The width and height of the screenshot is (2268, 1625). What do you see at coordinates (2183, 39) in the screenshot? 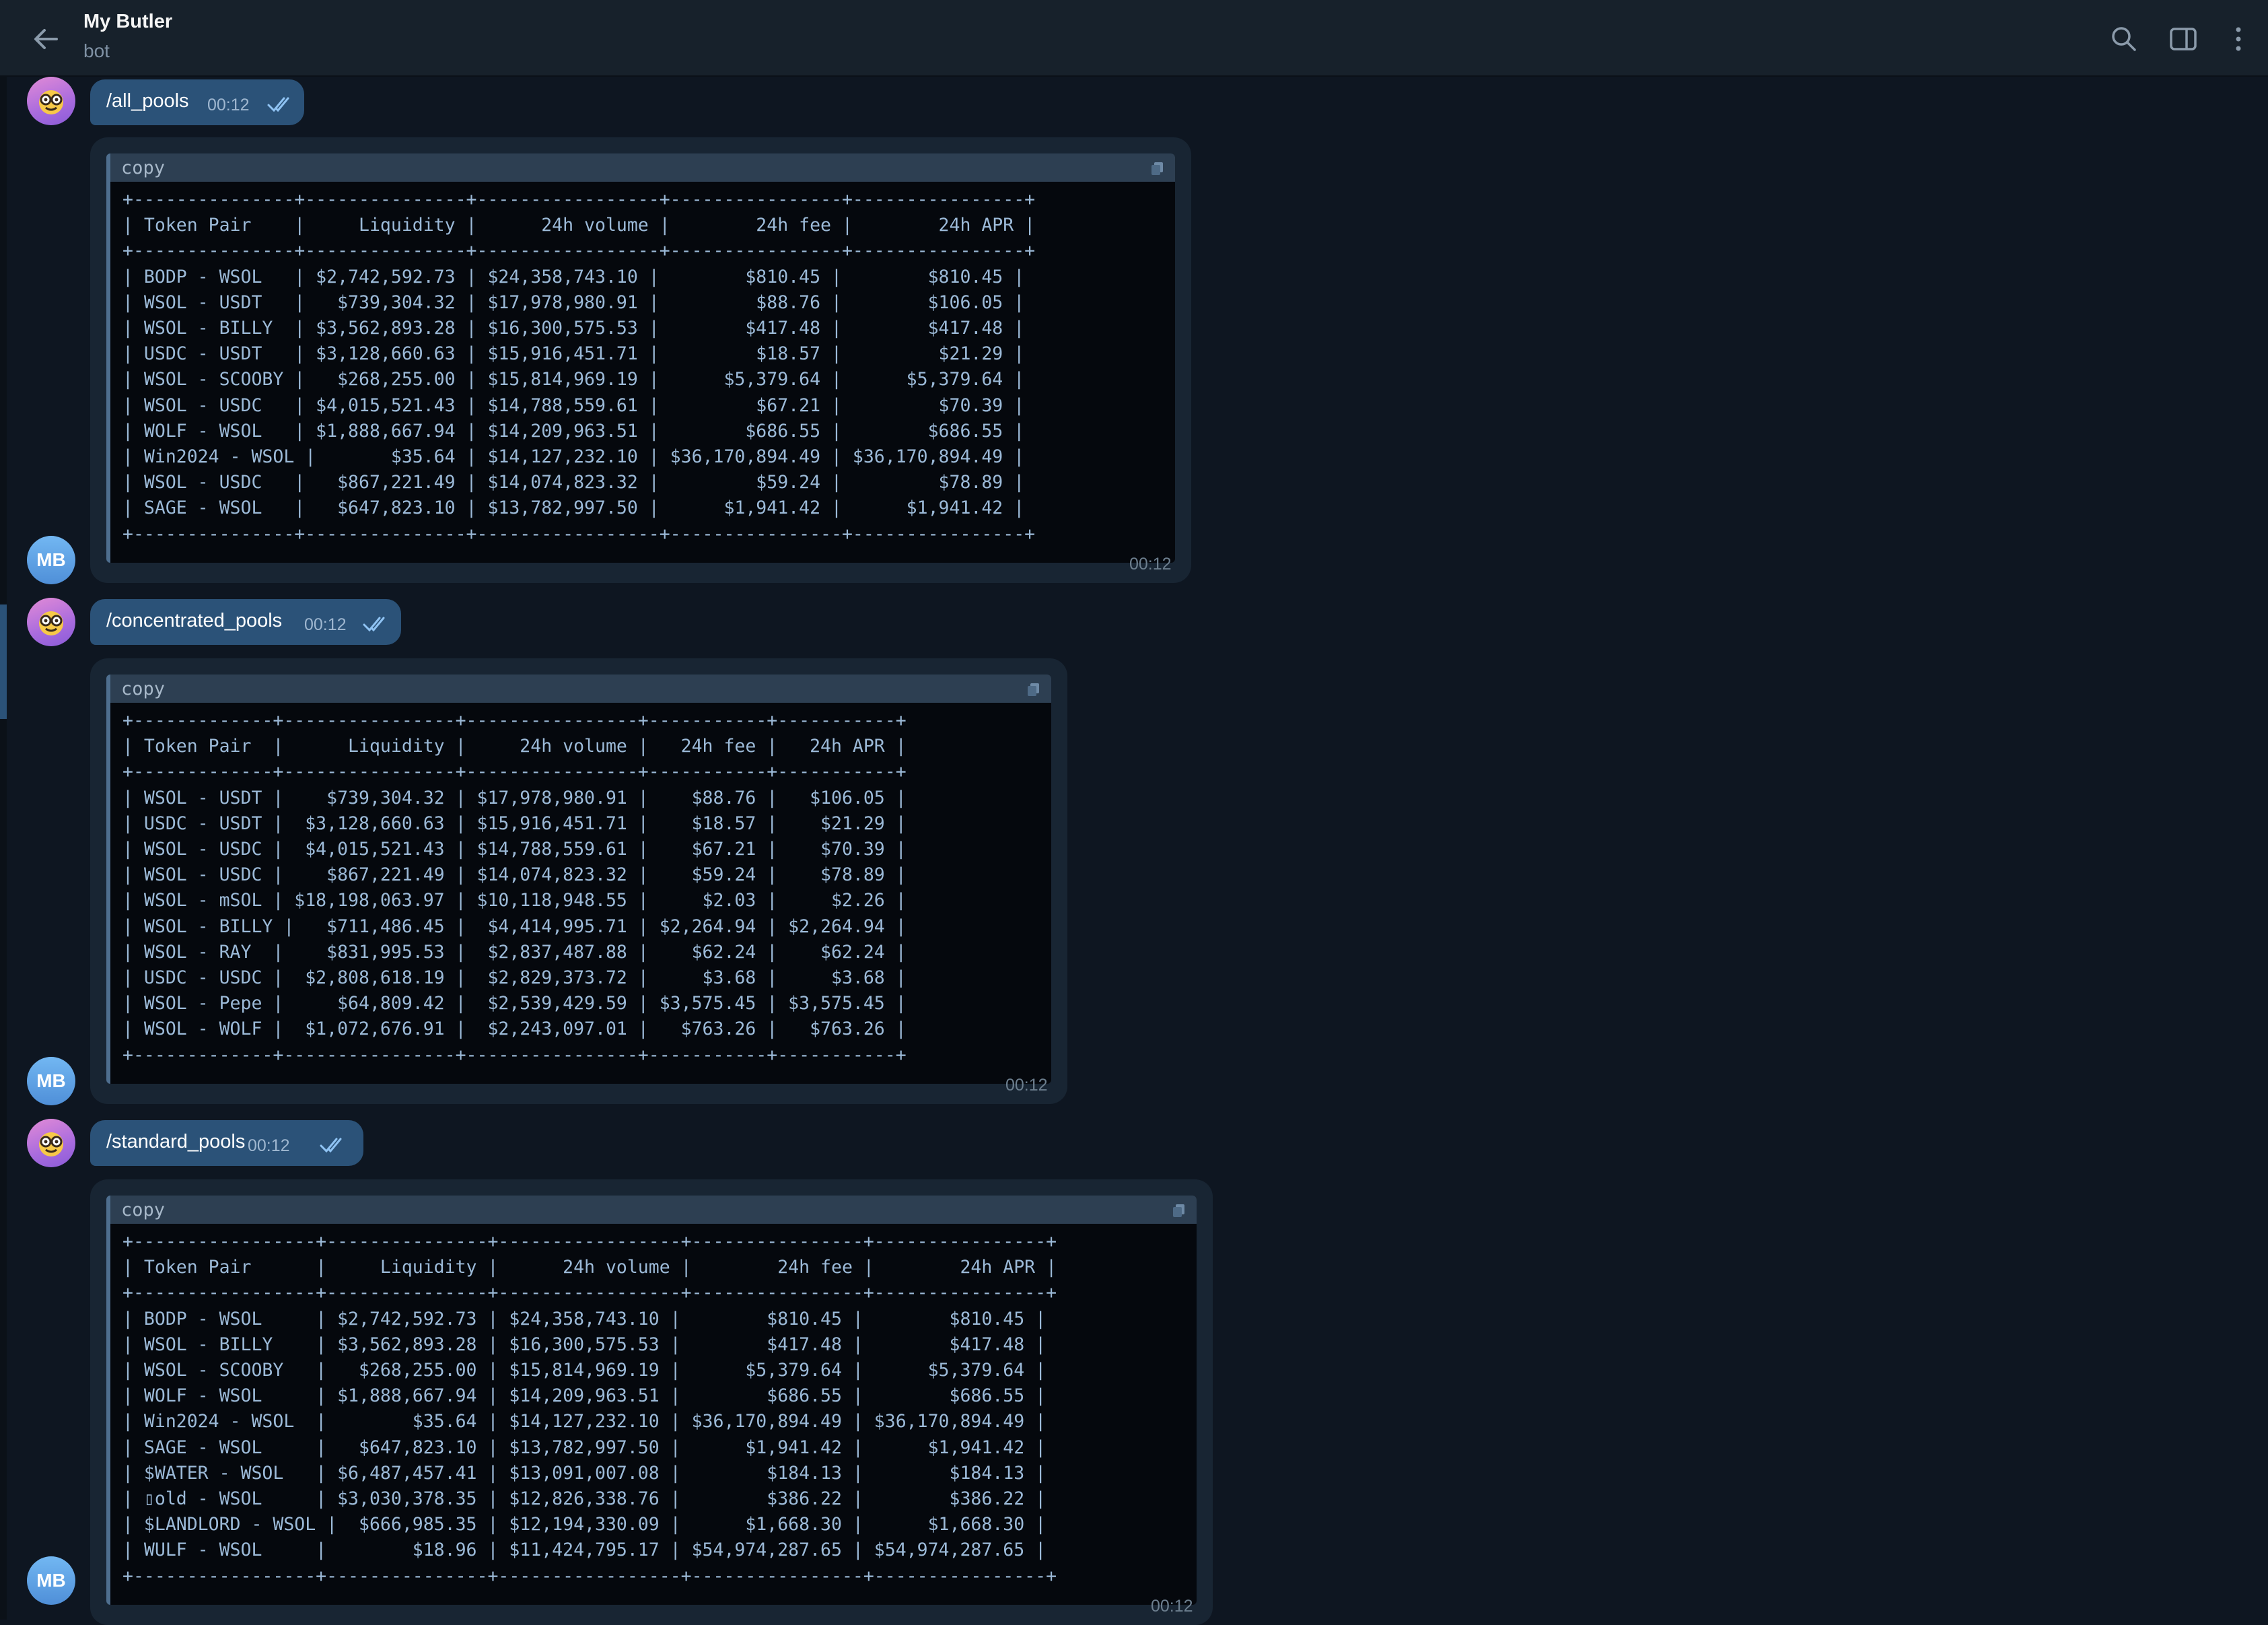
I see `sidebar-toggle-icon` at bounding box center [2183, 39].